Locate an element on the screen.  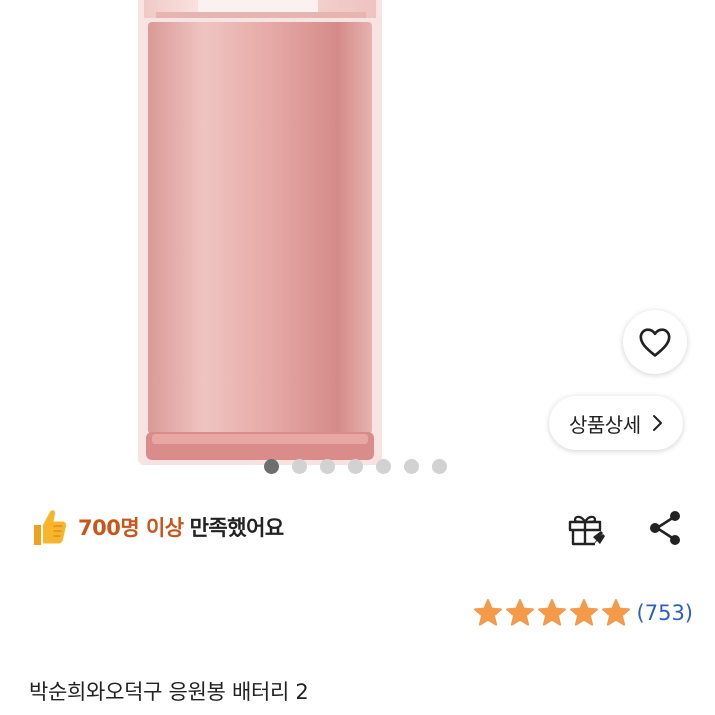
gift-icon is located at coordinates (586, 530).